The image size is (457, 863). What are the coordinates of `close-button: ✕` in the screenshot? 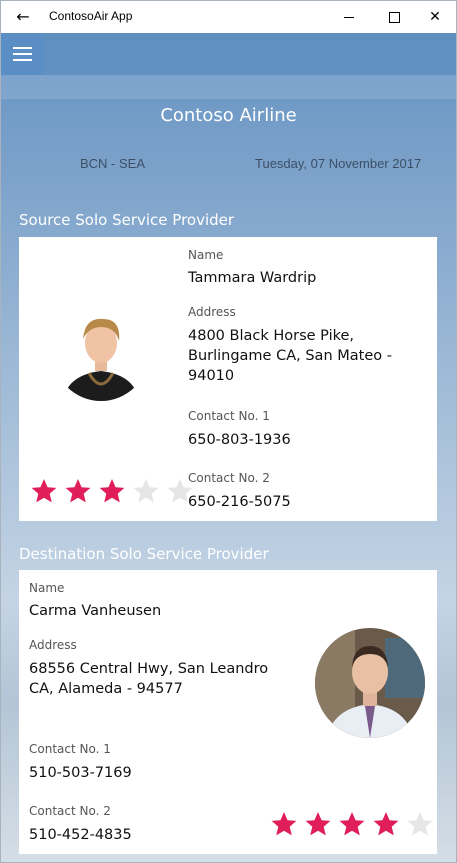 It's located at (434, 17).